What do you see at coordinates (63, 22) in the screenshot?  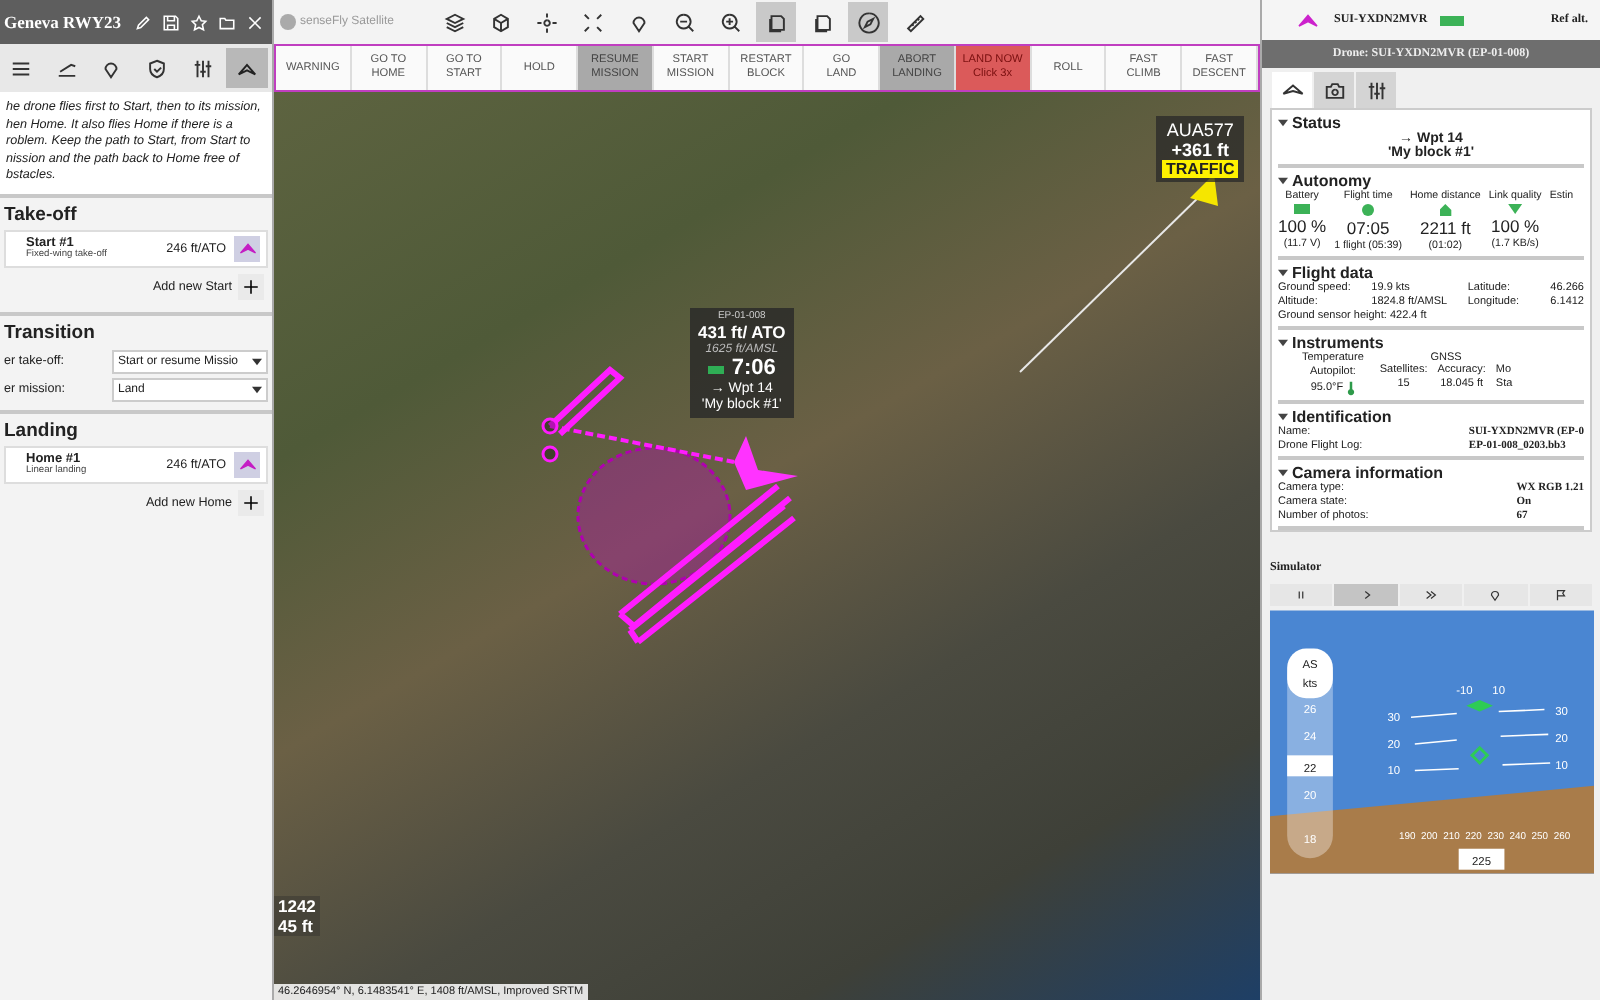 I see `mission-title: Geneva RWY23` at bounding box center [63, 22].